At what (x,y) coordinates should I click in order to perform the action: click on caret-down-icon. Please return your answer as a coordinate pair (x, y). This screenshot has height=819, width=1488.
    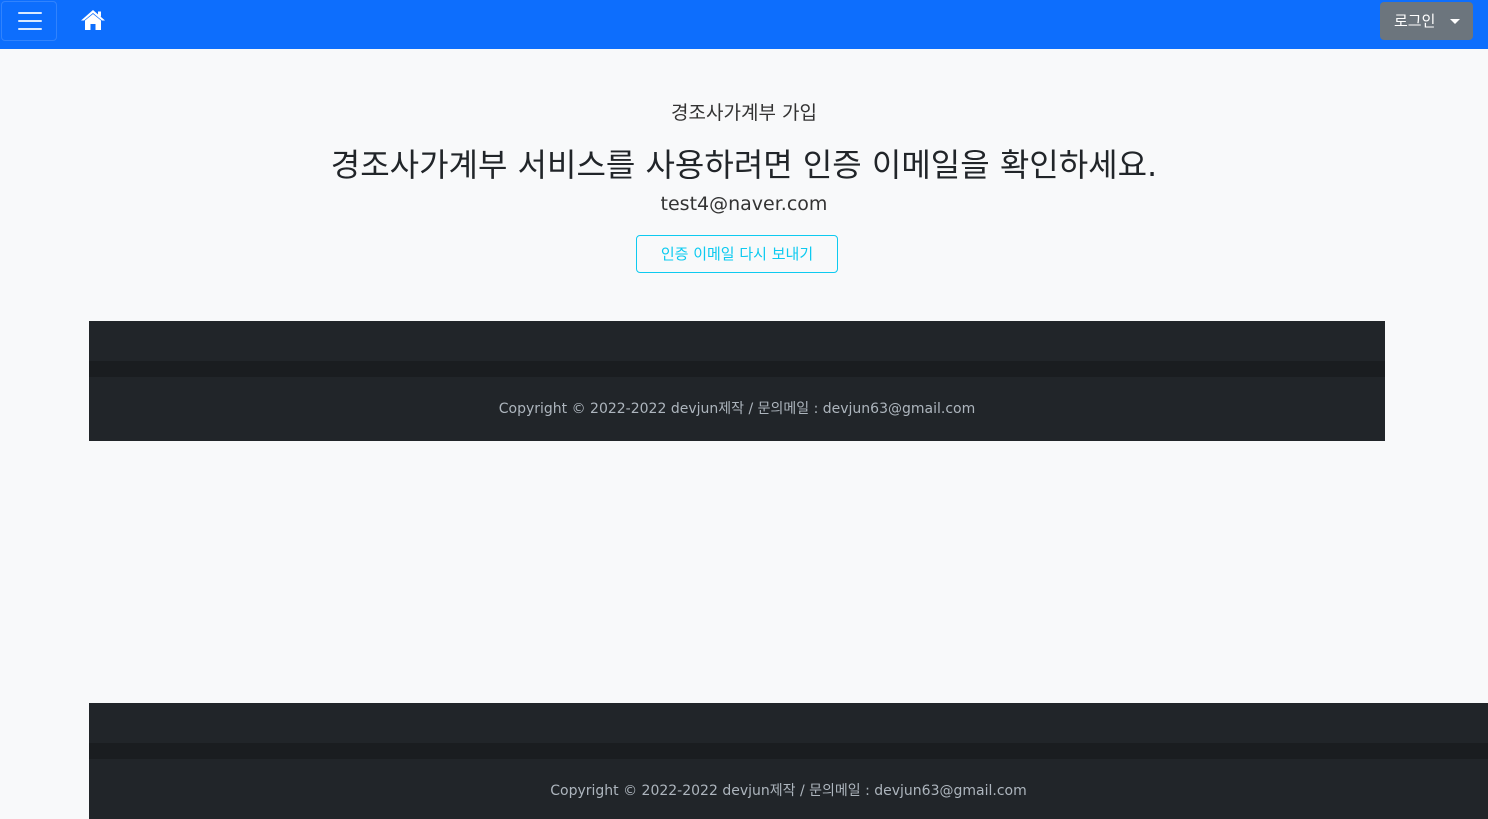
    Looking at the image, I should click on (1455, 21).